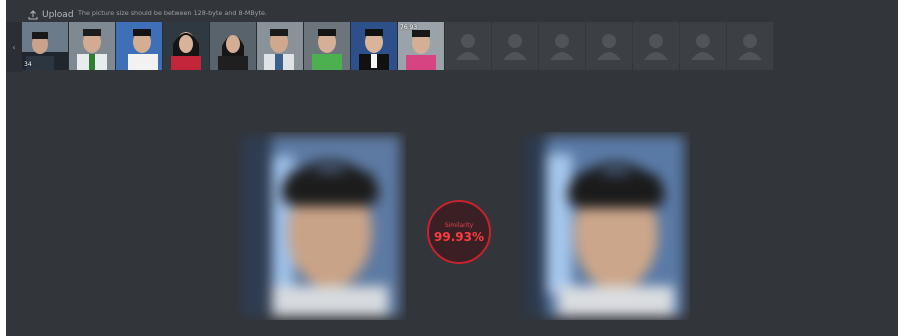 The image size is (904, 336). I want to click on reference-face-image, so click(321, 226).